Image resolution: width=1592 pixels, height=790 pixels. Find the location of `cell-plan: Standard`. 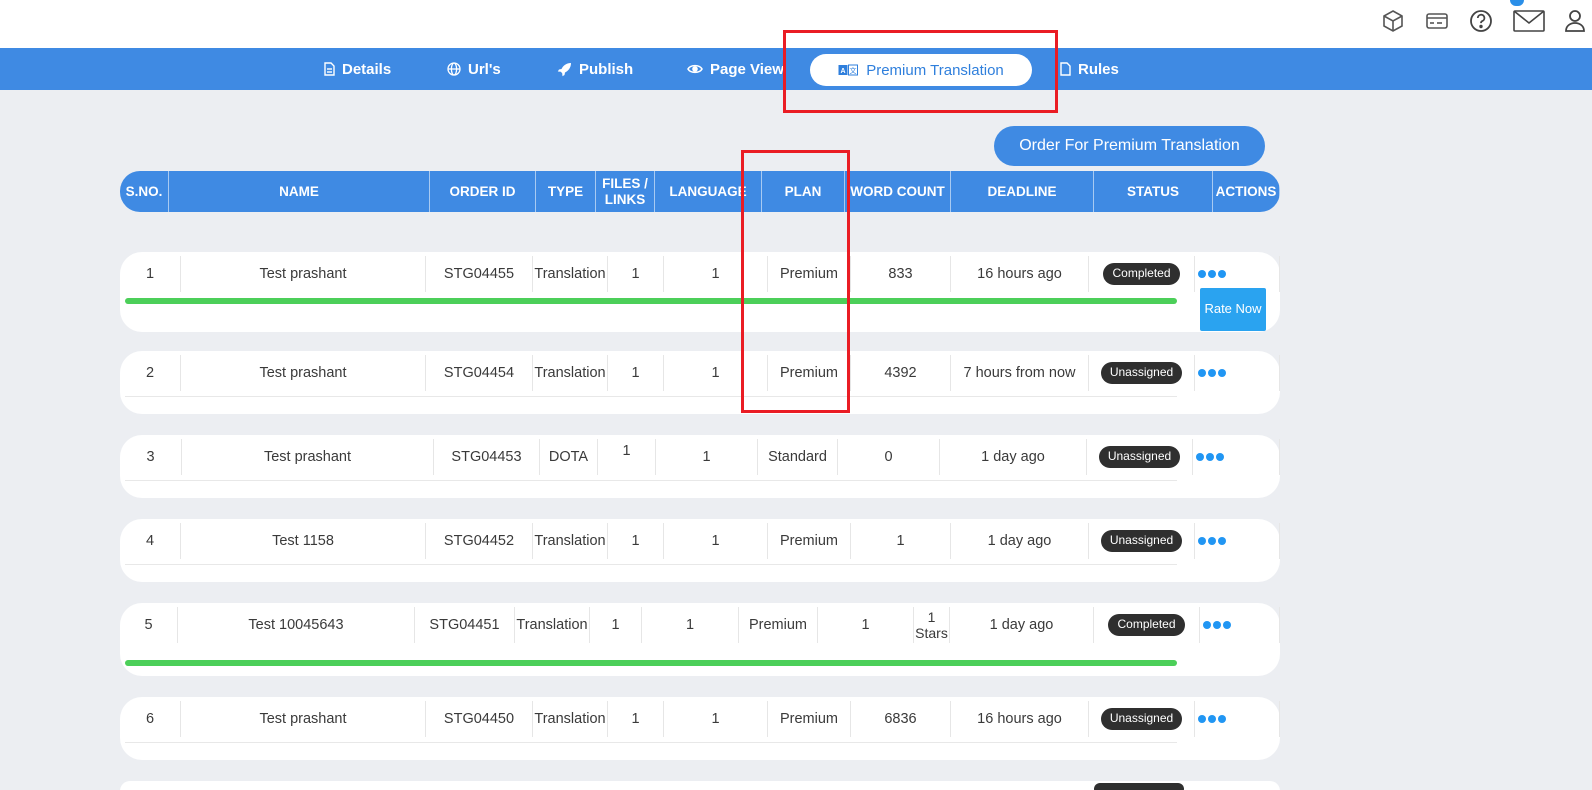

cell-plan: Standard is located at coordinates (798, 457).